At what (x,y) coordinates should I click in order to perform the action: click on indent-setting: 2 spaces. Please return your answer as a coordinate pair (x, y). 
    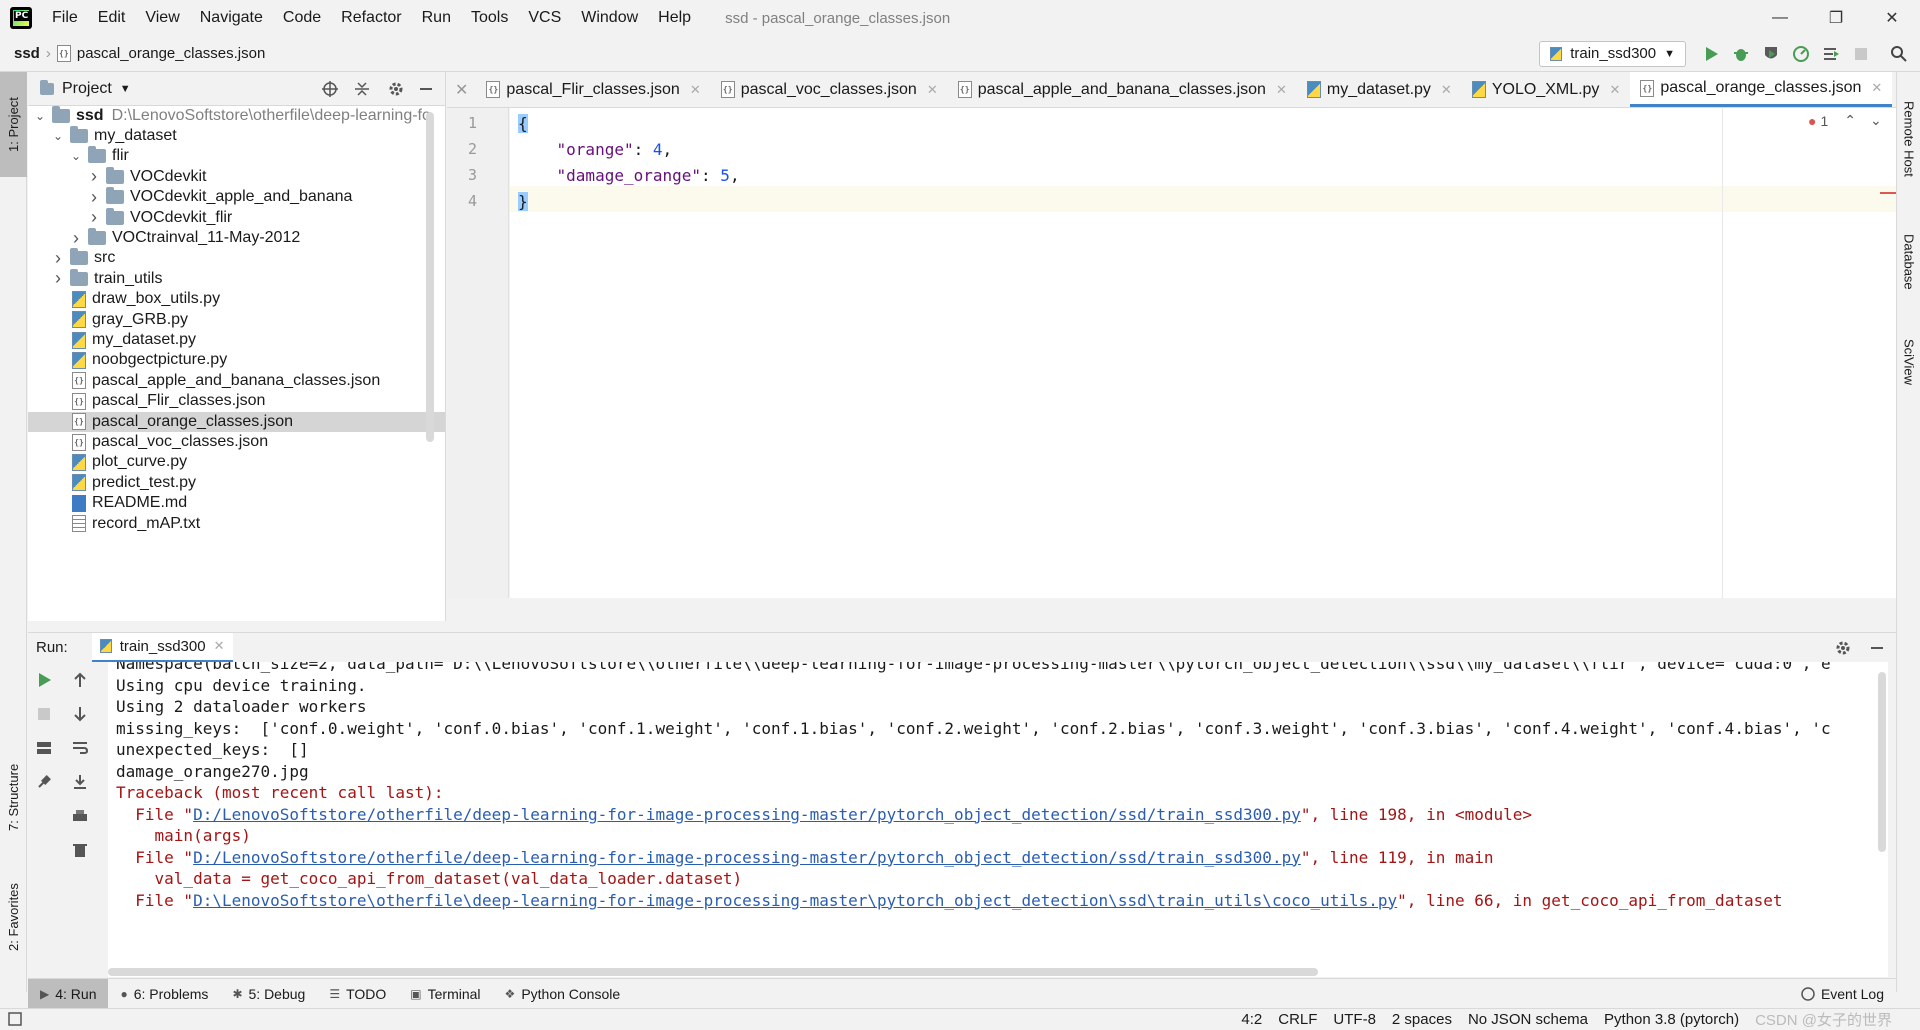
    Looking at the image, I should click on (1422, 1019).